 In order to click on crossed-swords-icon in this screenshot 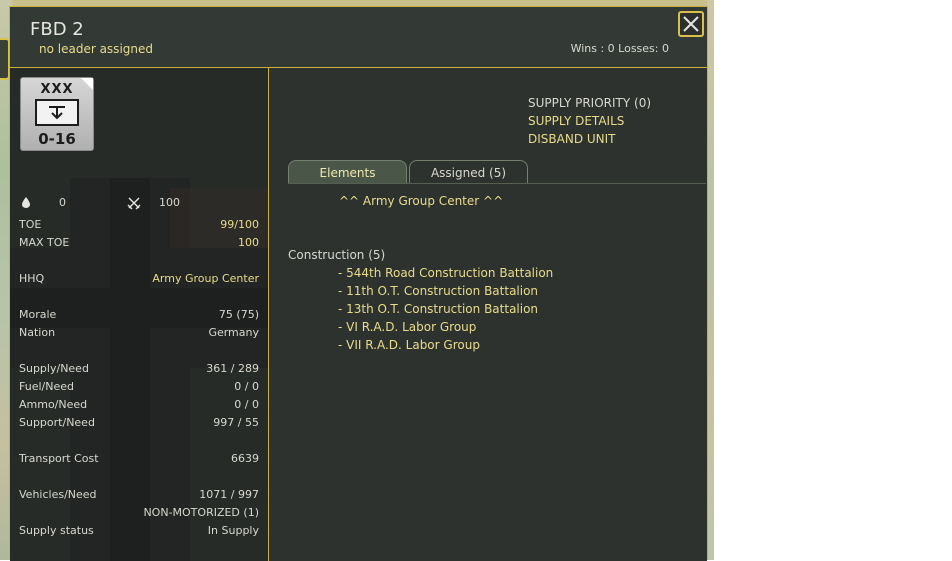, I will do `click(134, 204)`.